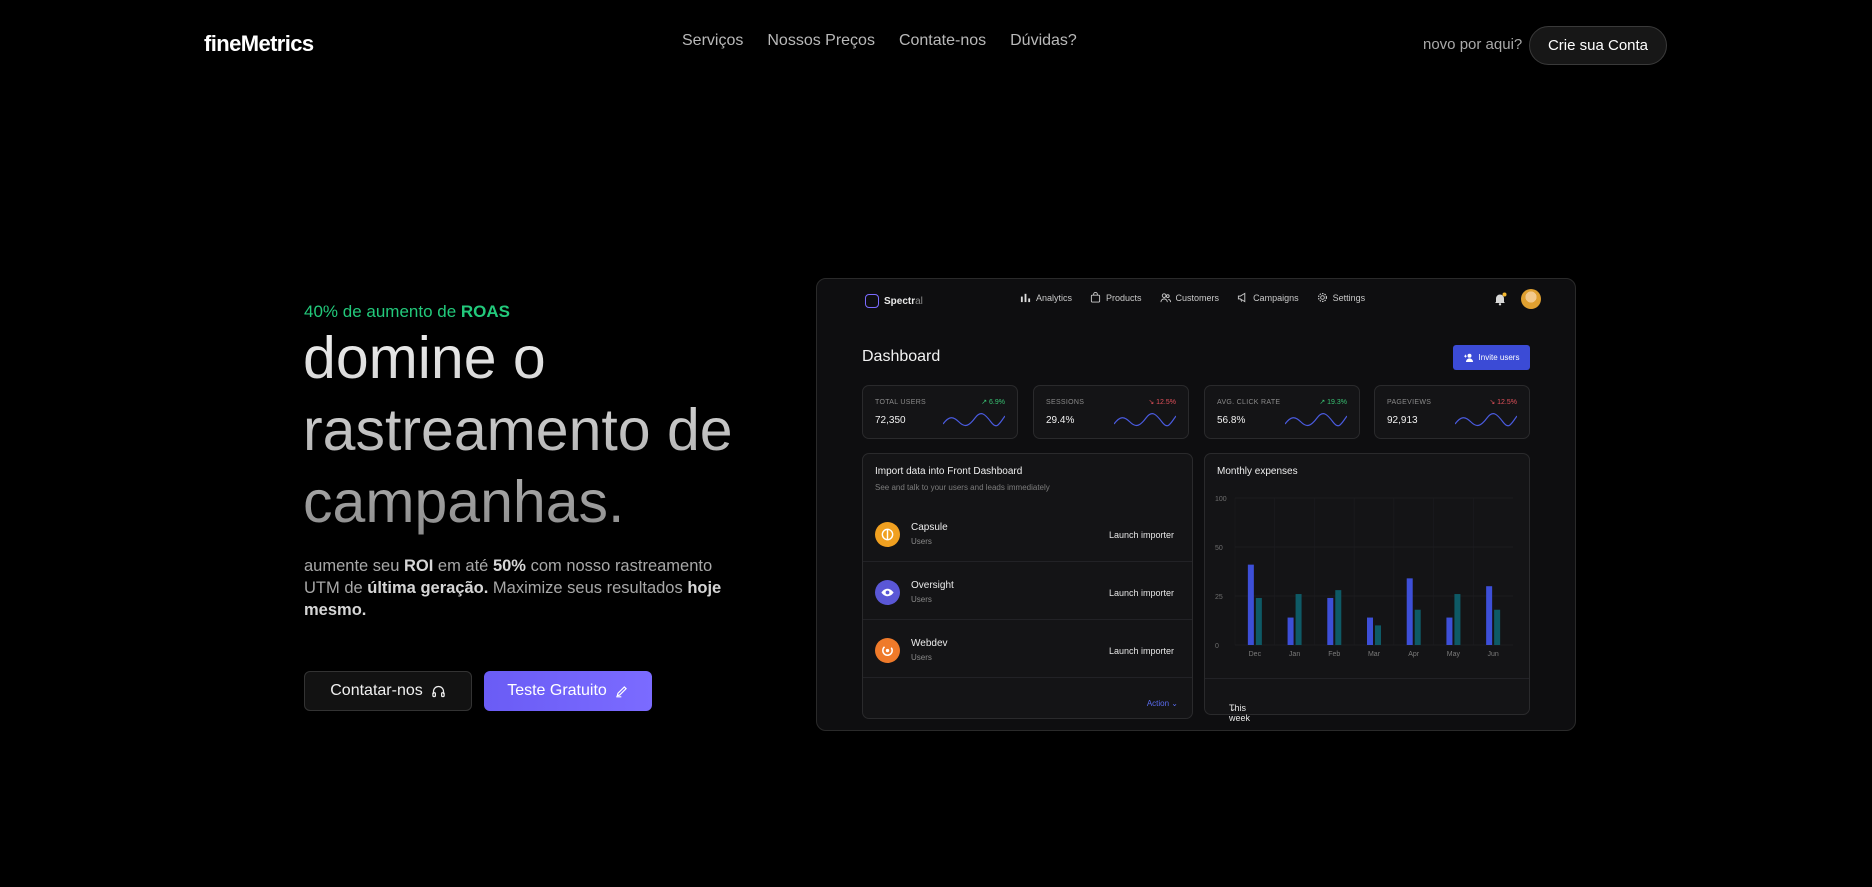  What do you see at coordinates (1043, 41) in the screenshot?
I see `nav-link-duvidas: Dúvidas?` at bounding box center [1043, 41].